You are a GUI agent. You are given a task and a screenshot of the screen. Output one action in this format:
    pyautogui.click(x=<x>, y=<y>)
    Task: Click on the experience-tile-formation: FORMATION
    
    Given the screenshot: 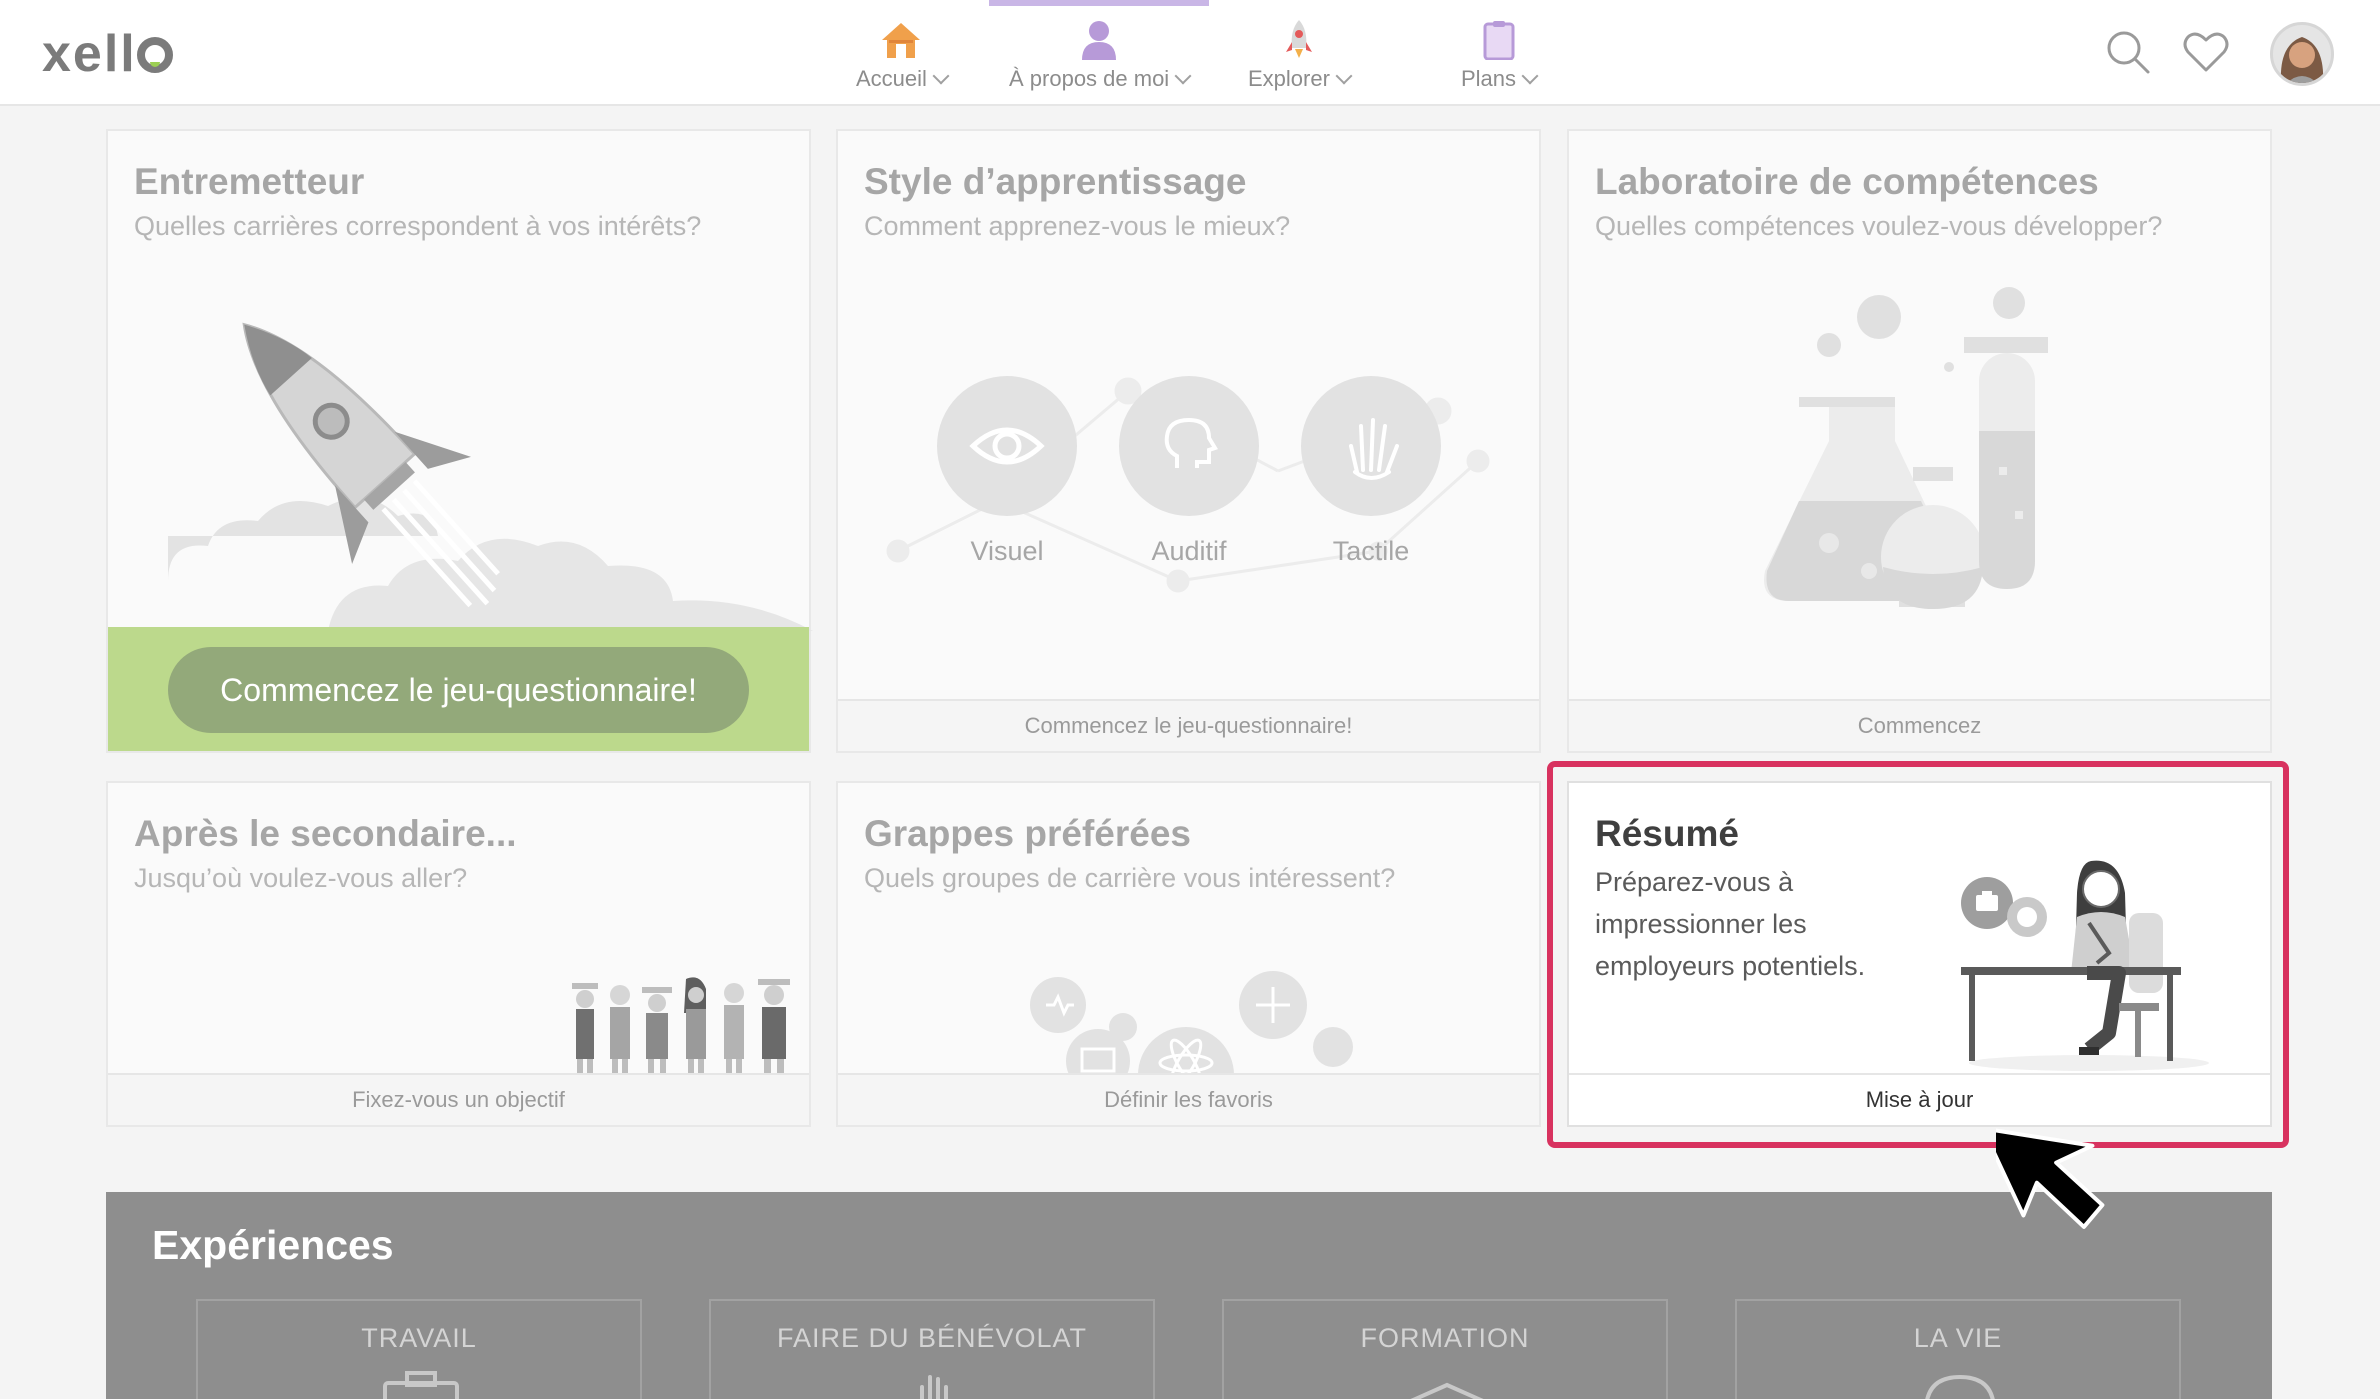 What is the action you would take?
    pyautogui.click(x=1445, y=1349)
    